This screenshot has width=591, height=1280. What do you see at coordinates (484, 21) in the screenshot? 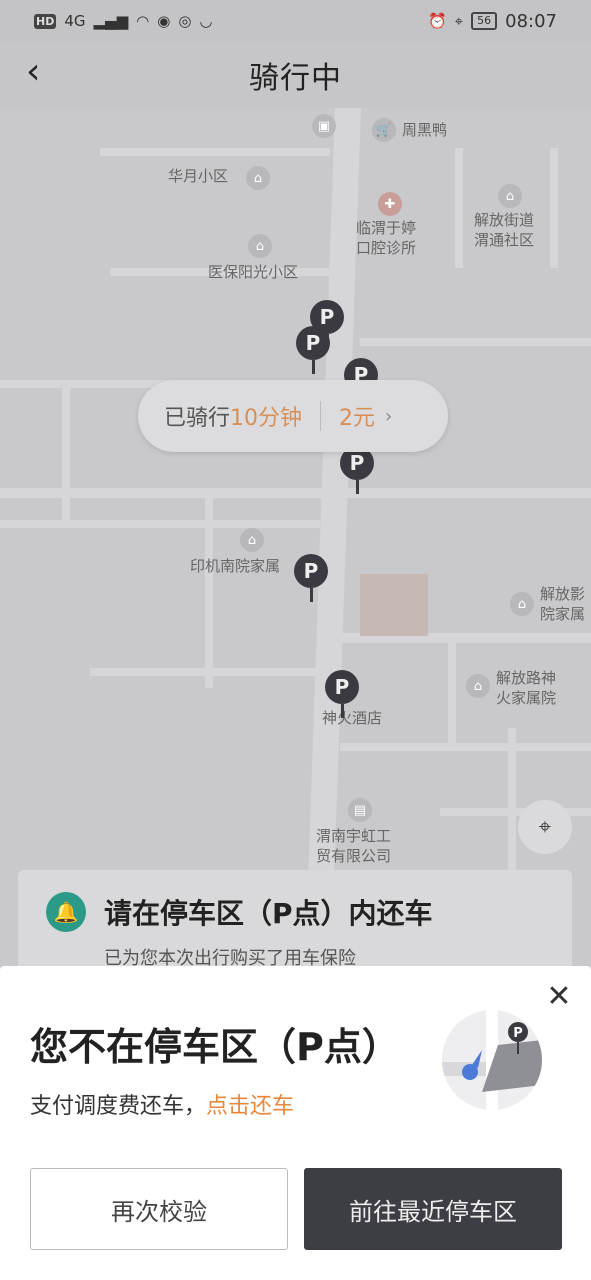
I see `battery-icon: 56` at bounding box center [484, 21].